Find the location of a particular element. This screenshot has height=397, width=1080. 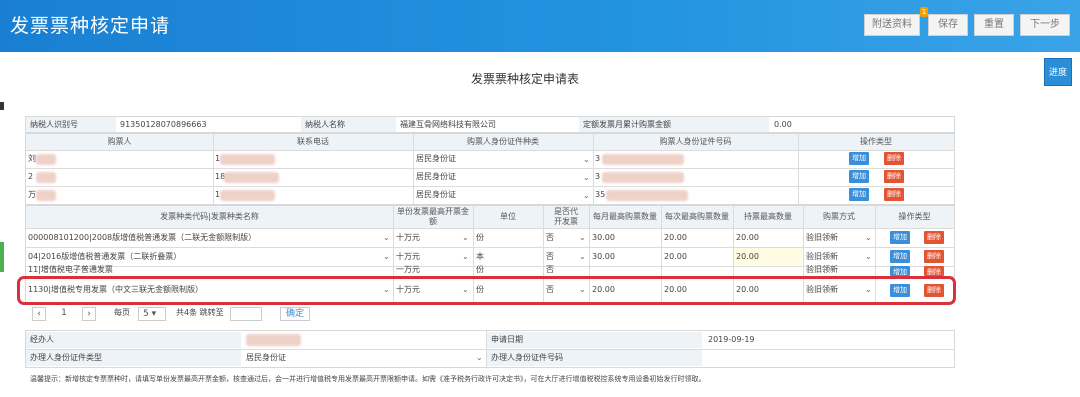

taxpayer-name-label: 纳税人名称 is located at coordinates (348, 124).